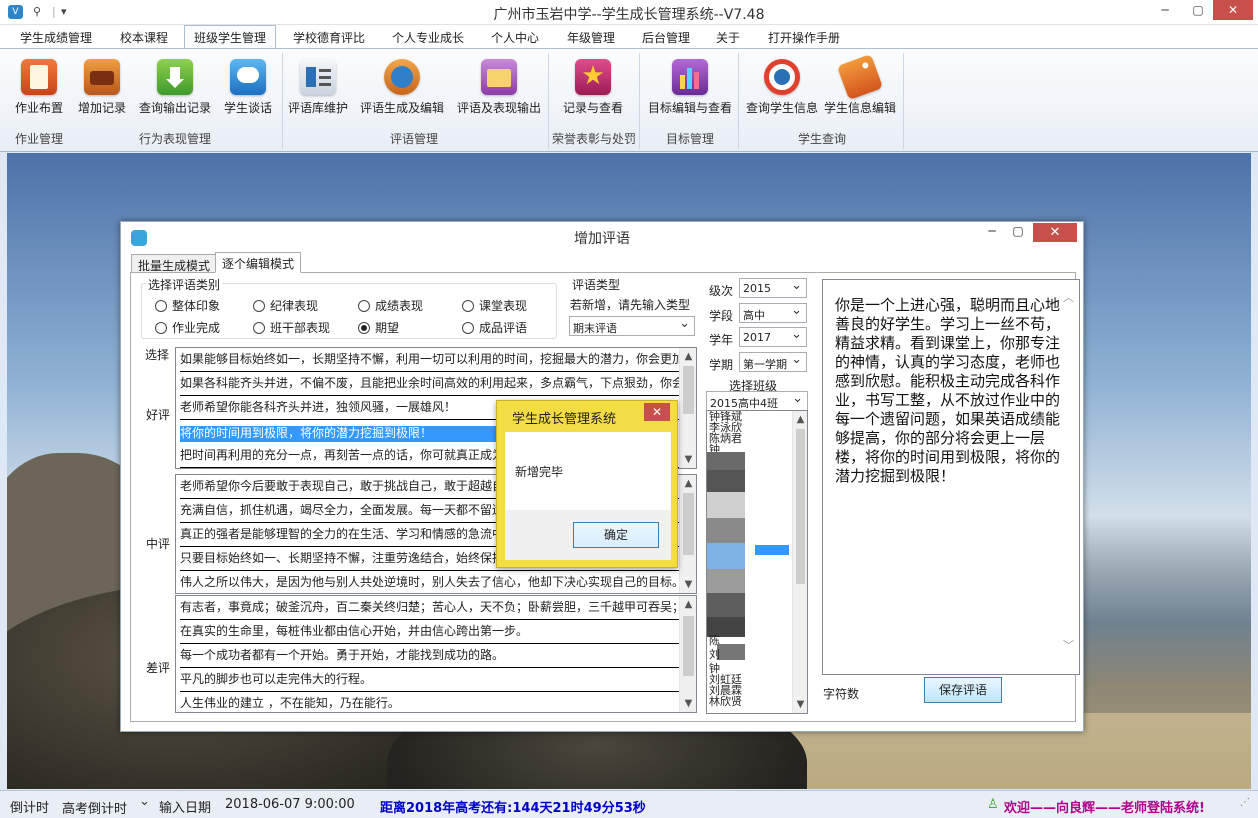 The image size is (1258, 818). I want to click on radio-score: 成绩表现, so click(390, 305).